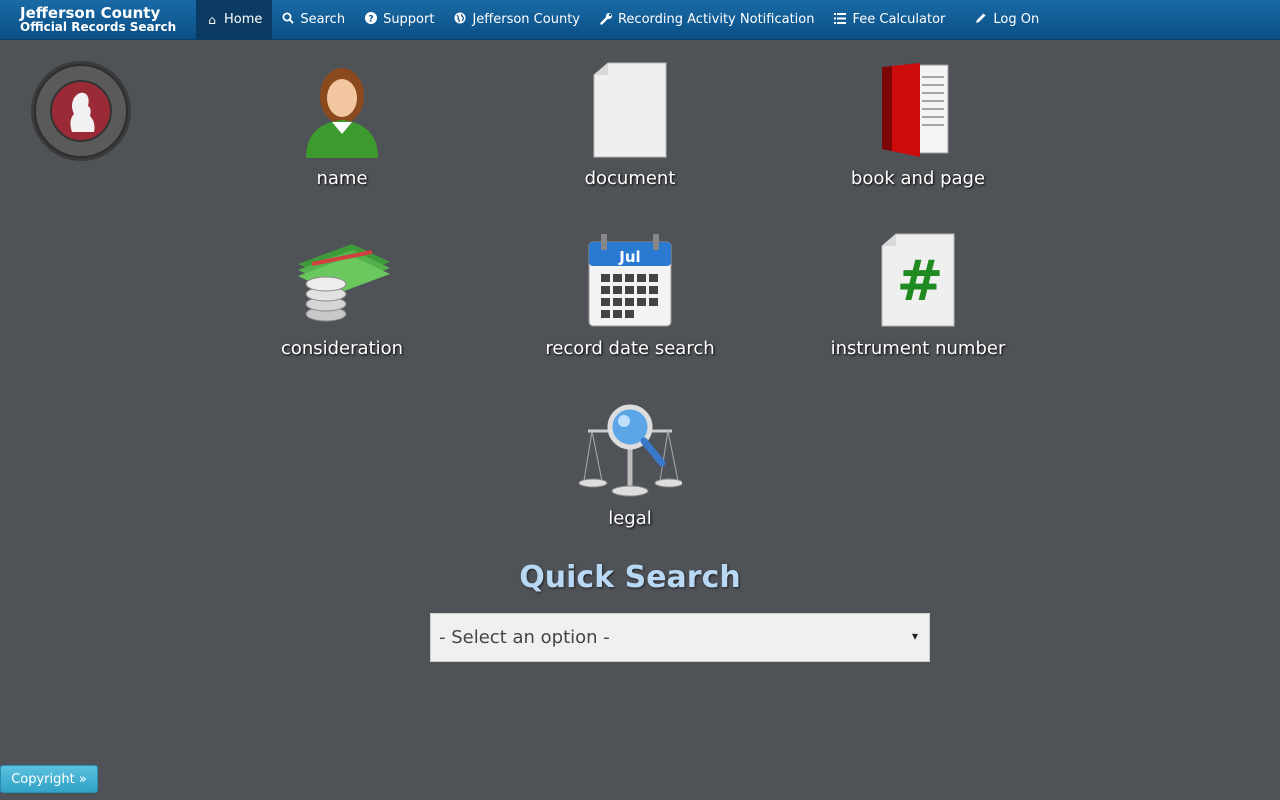 The height and width of the screenshot is (800, 1280). I want to click on nav-home: ⌂ Home, so click(234, 19).